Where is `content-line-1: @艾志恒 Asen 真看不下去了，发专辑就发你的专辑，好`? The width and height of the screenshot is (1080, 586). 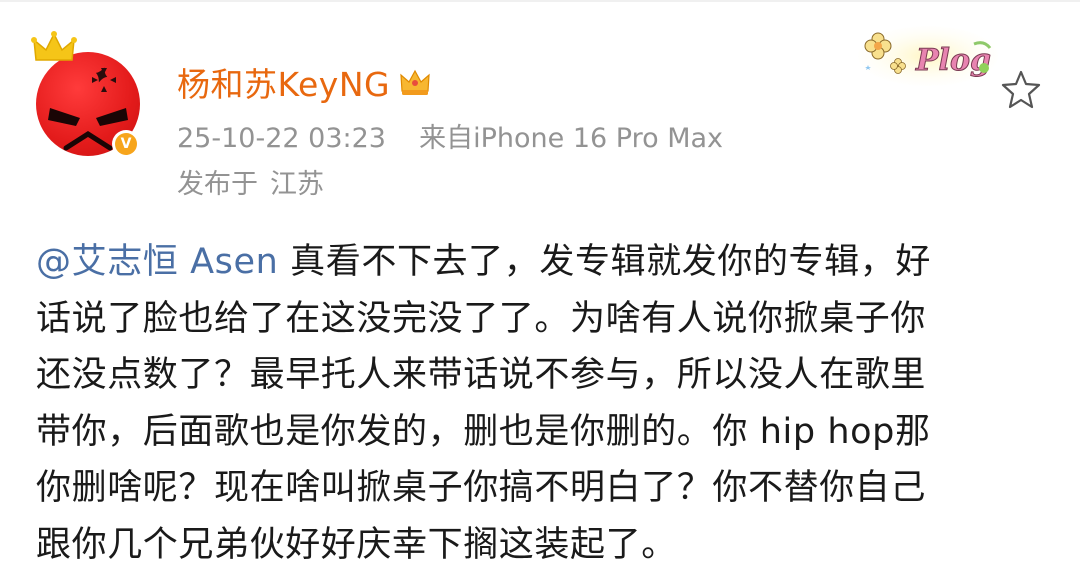 content-line-1: @艾志恒 Asen 真看不下去了，发专辑就发你的专辑，好 is located at coordinates (541, 262).